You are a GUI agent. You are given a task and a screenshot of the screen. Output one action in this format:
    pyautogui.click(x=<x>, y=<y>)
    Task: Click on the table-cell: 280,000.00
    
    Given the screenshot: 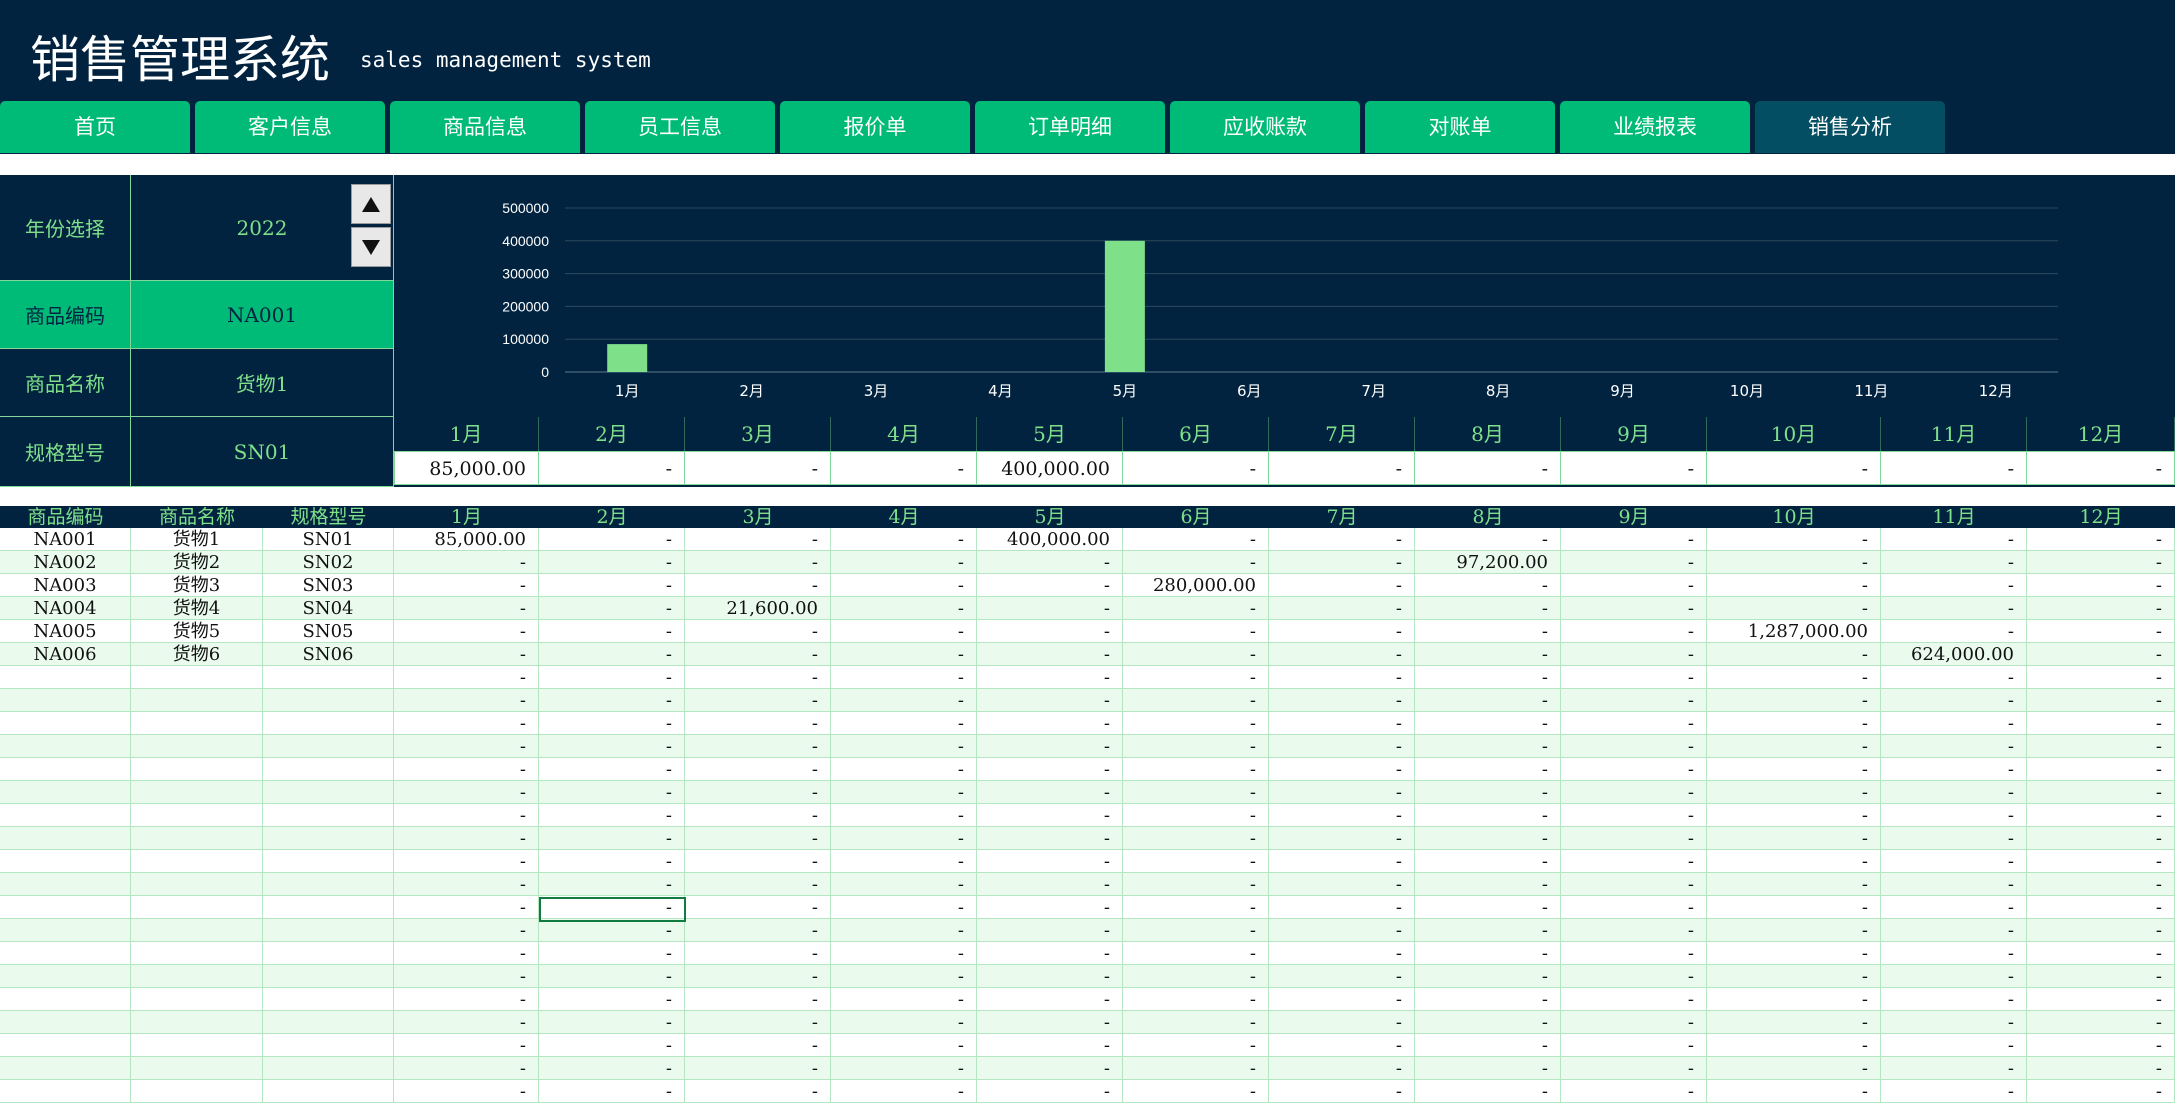 What is the action you would take?
    pyautogui.click(x=1196, y=585)
    